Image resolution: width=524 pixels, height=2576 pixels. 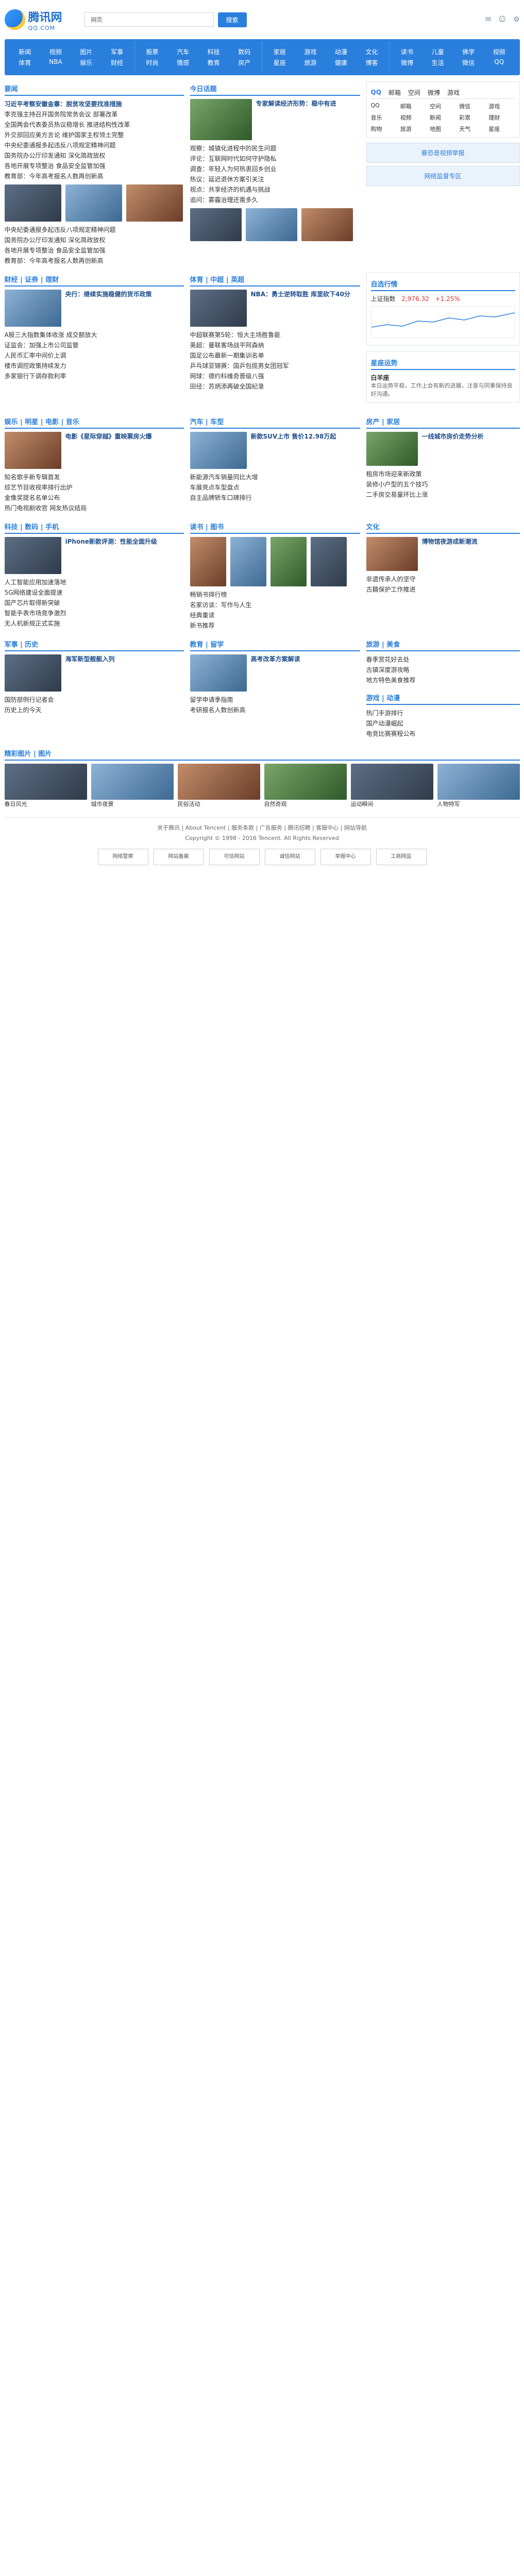 What do you see at coordinates (86, 51) in the screenshot?
I see `nav-item: 图片` at bounding box center [86, 51].